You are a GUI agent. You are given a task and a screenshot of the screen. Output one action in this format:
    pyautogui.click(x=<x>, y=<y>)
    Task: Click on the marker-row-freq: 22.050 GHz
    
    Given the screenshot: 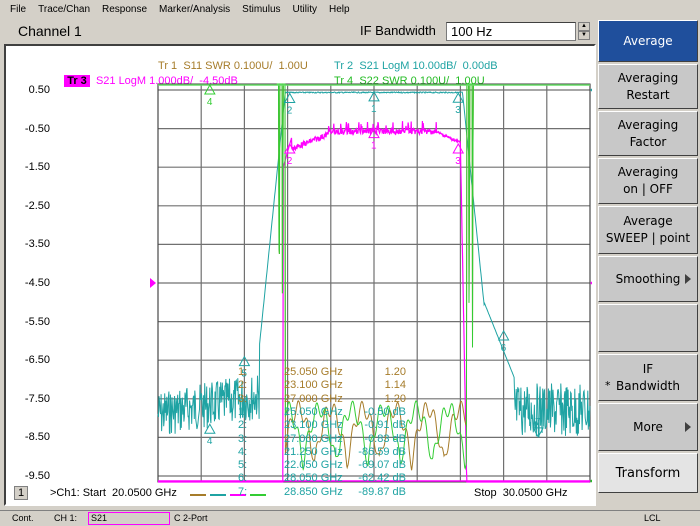 What is the action you would take?
    pyautogui.click(x=313, y=465)
    